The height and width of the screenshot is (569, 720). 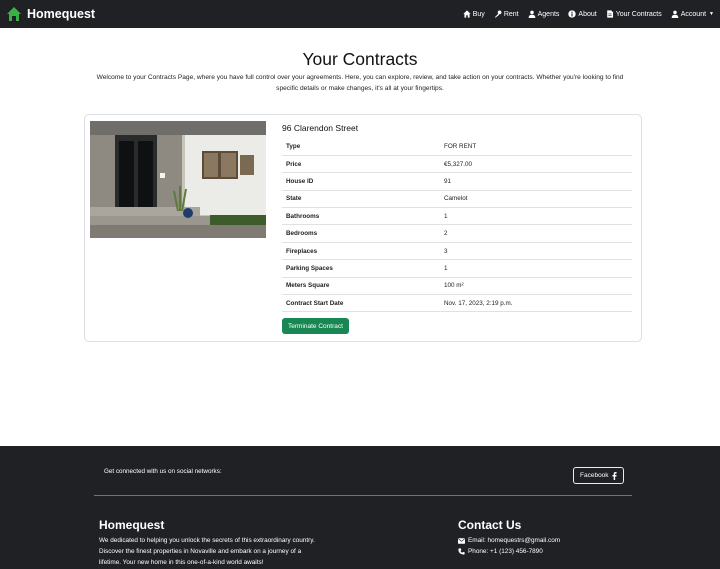 I want to click on facebook-button: Facebook, so click(x=598, y=475).